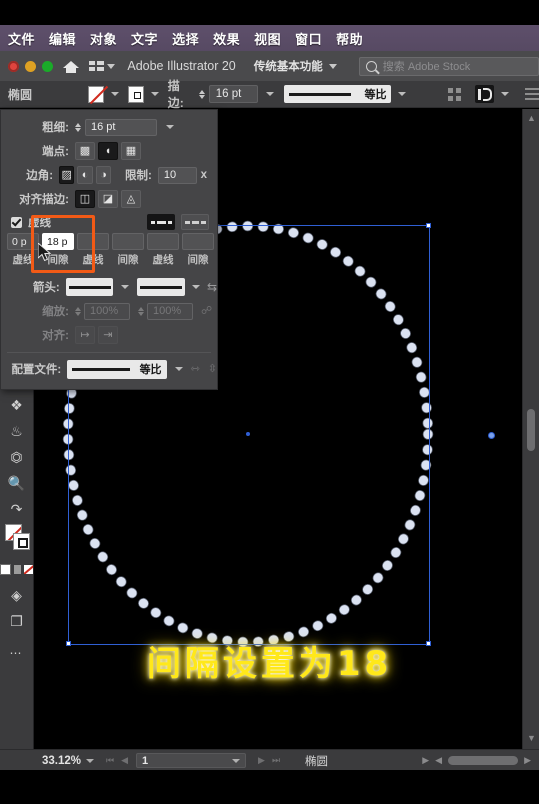 This screenshot has height=804, width=539. Describe the element at coordinates (191, 760) in the screenshot. I see `artboard-number-field: 1` at that location.